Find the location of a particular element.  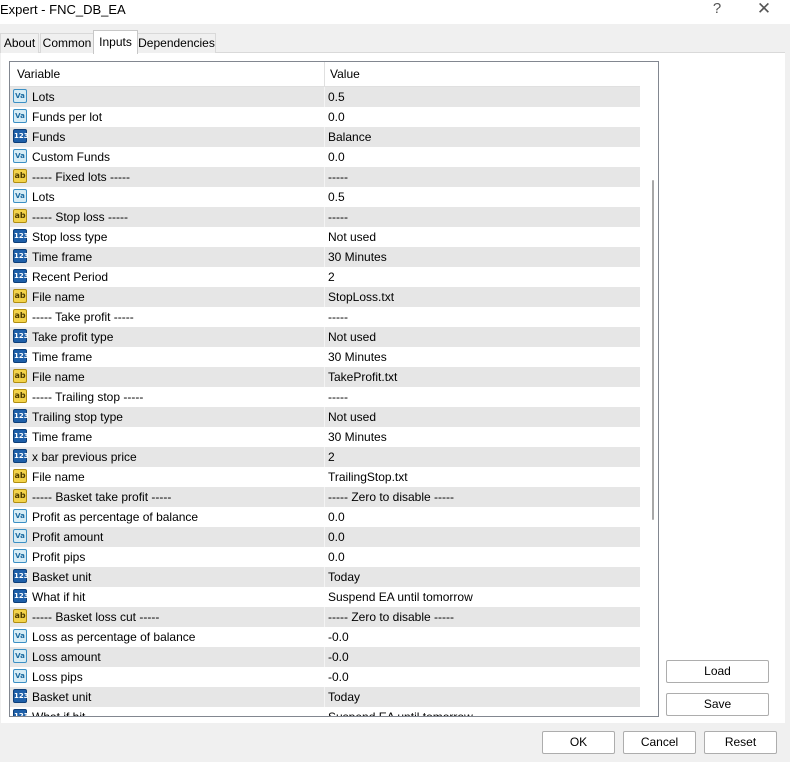

table-row: ab ----- Fixed lots ----- ----- is located at coordinates (325, 177).